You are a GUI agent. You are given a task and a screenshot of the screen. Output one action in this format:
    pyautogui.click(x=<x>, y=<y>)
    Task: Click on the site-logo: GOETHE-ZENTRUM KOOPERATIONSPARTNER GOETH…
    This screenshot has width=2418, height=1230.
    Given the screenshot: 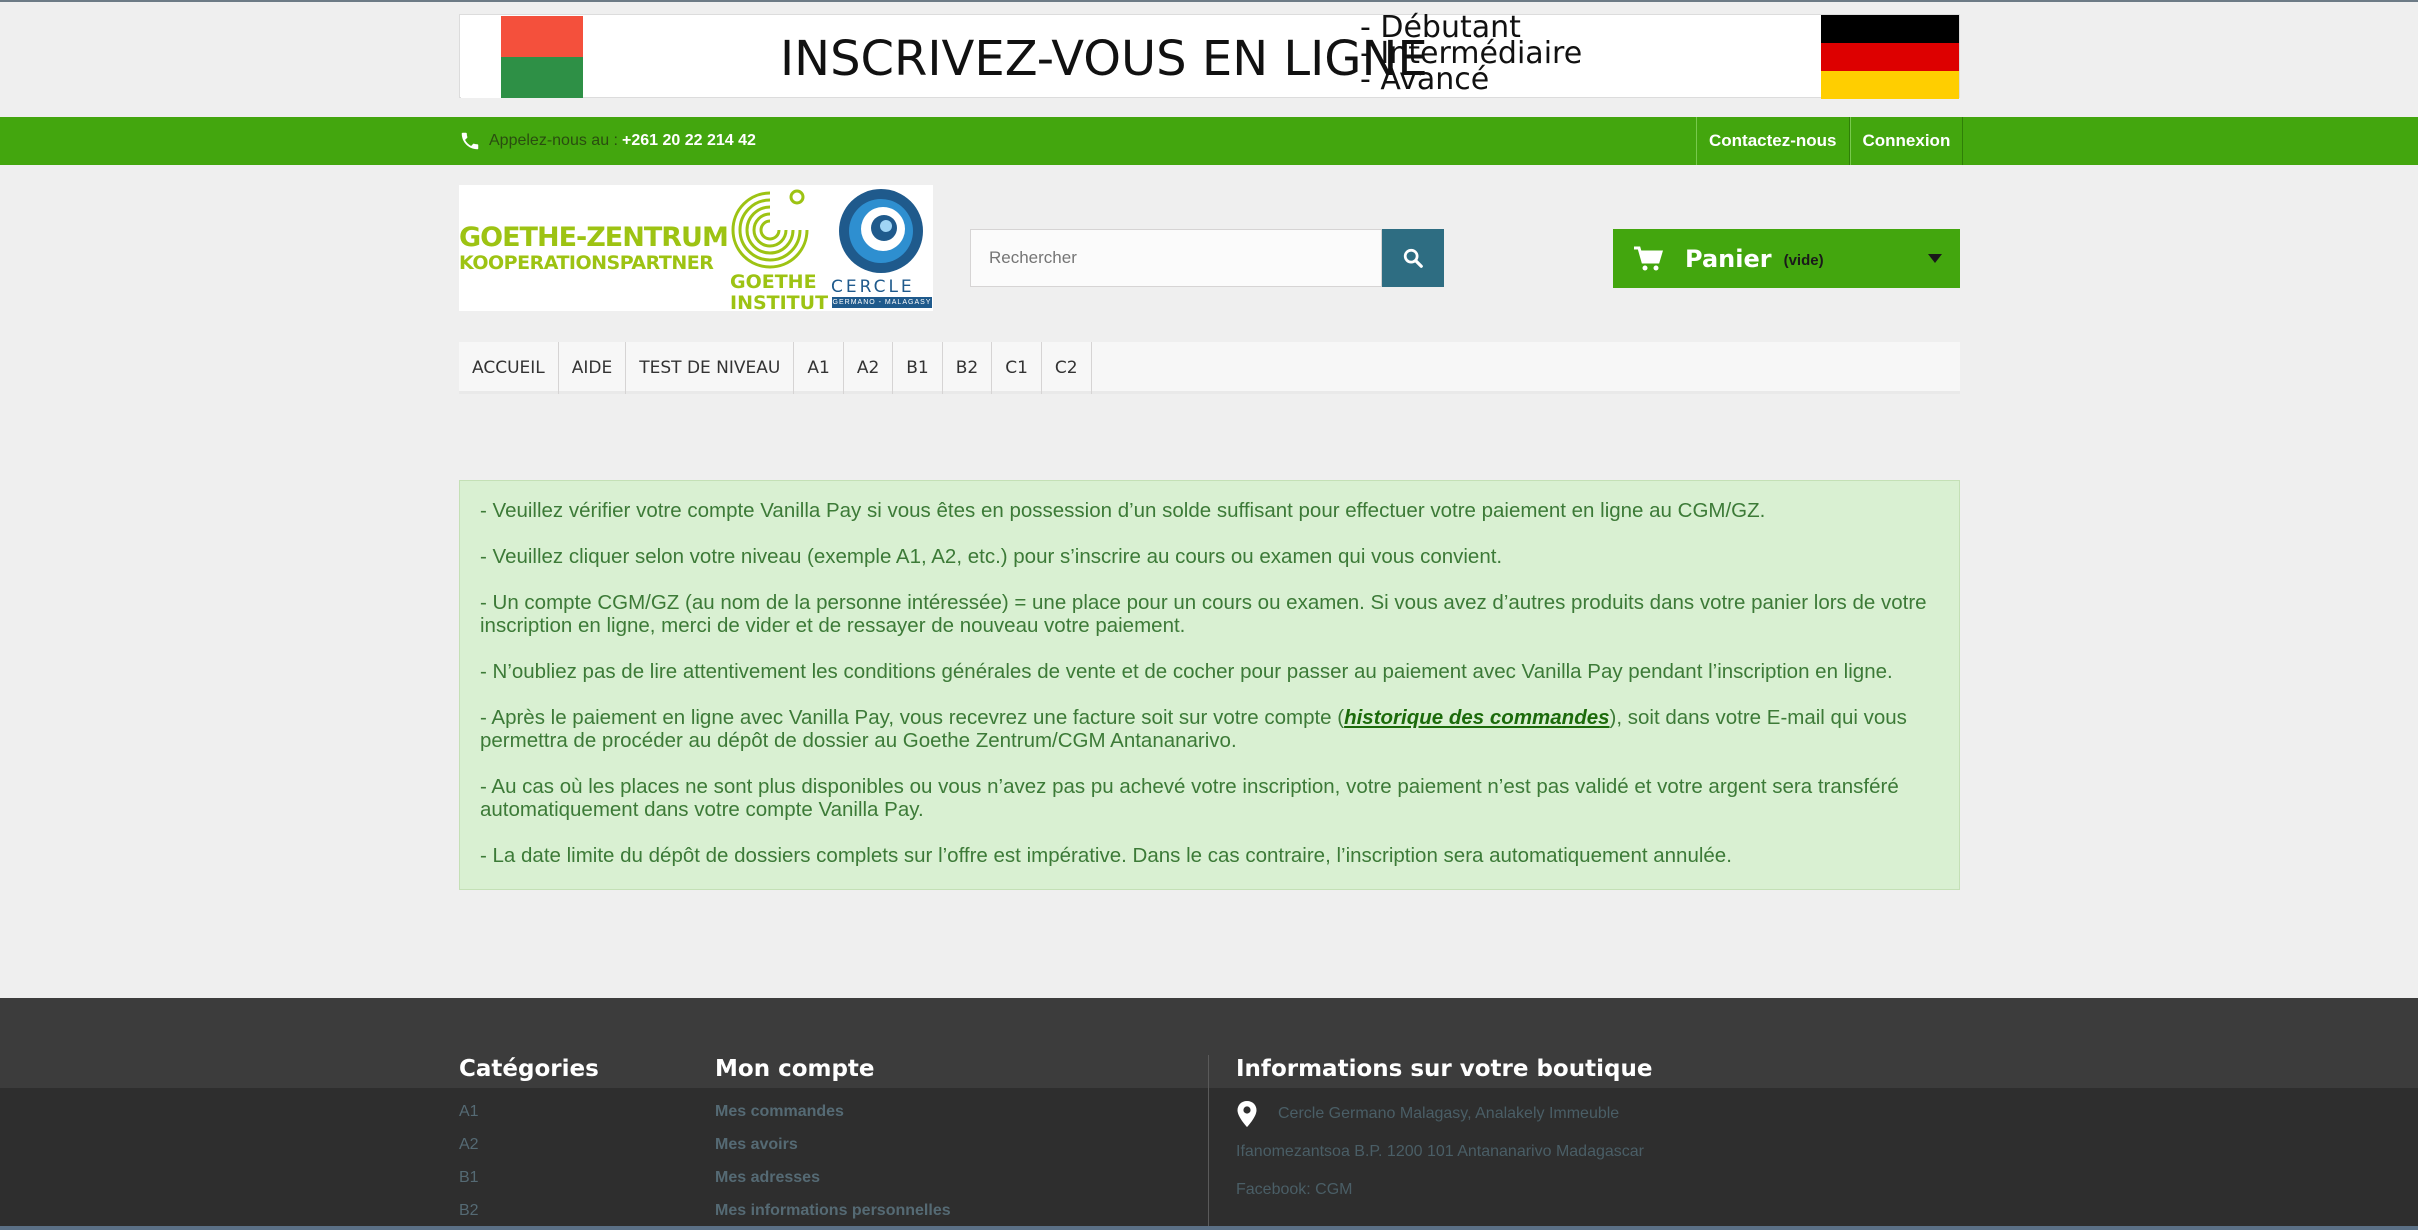 What is the action you would take?
    pyautogui.click(x=696, y=249)
    